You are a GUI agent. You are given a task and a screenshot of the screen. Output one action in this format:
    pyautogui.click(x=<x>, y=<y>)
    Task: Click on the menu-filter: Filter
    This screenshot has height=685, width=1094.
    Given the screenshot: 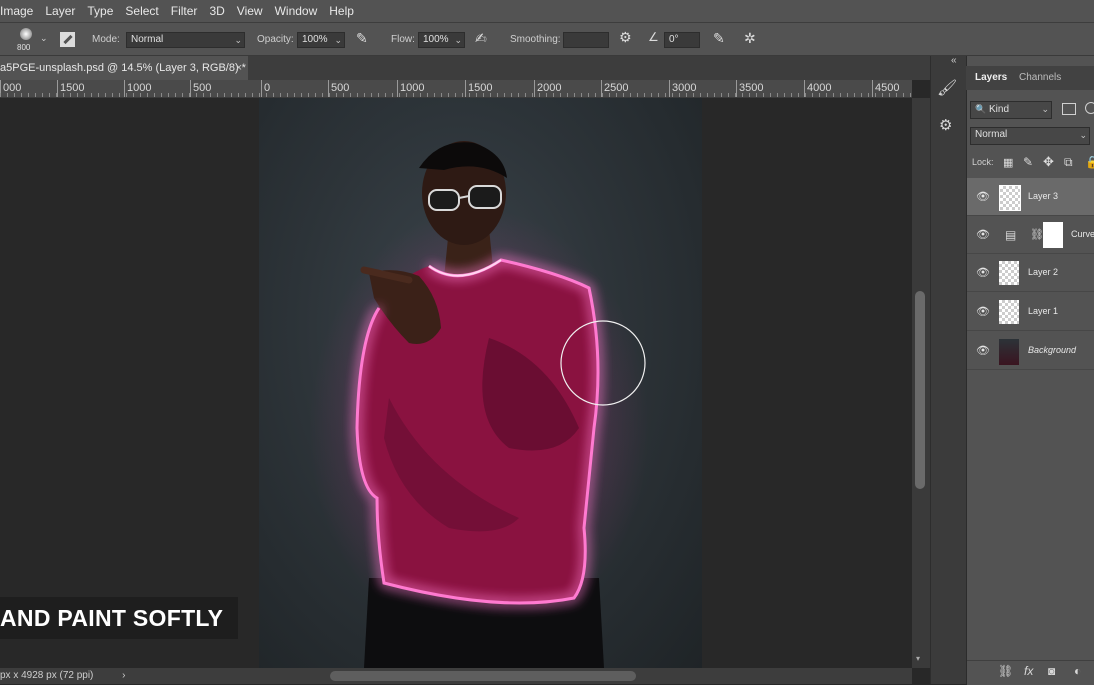 What is the action you would take?
    pyautogui.click(x=184, y=11)
    